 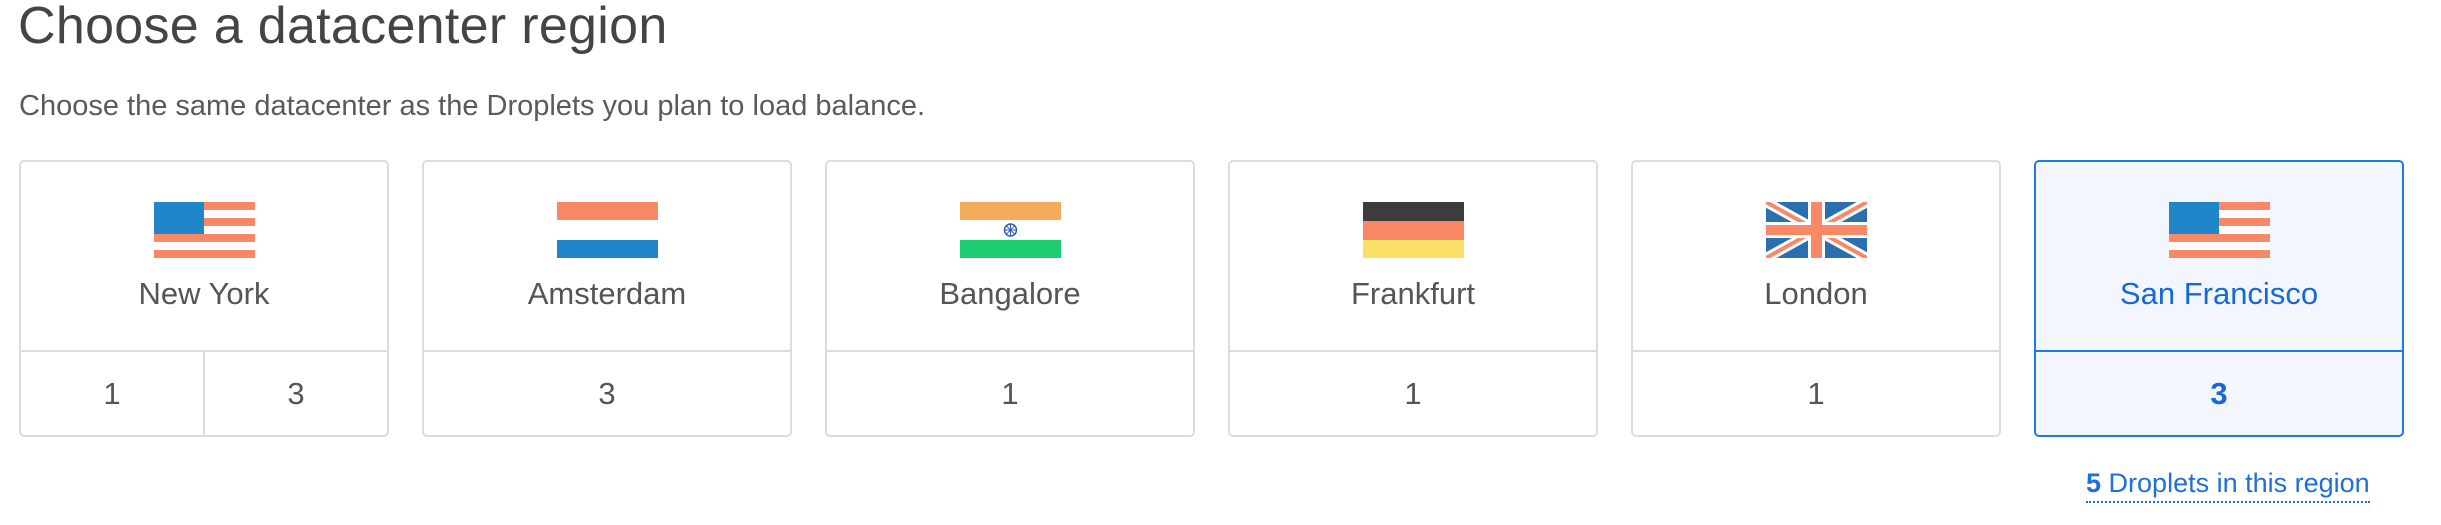 I want to click on droplets-in-region-link: 5 Droplets in this region, so click(x=2228, y=484).